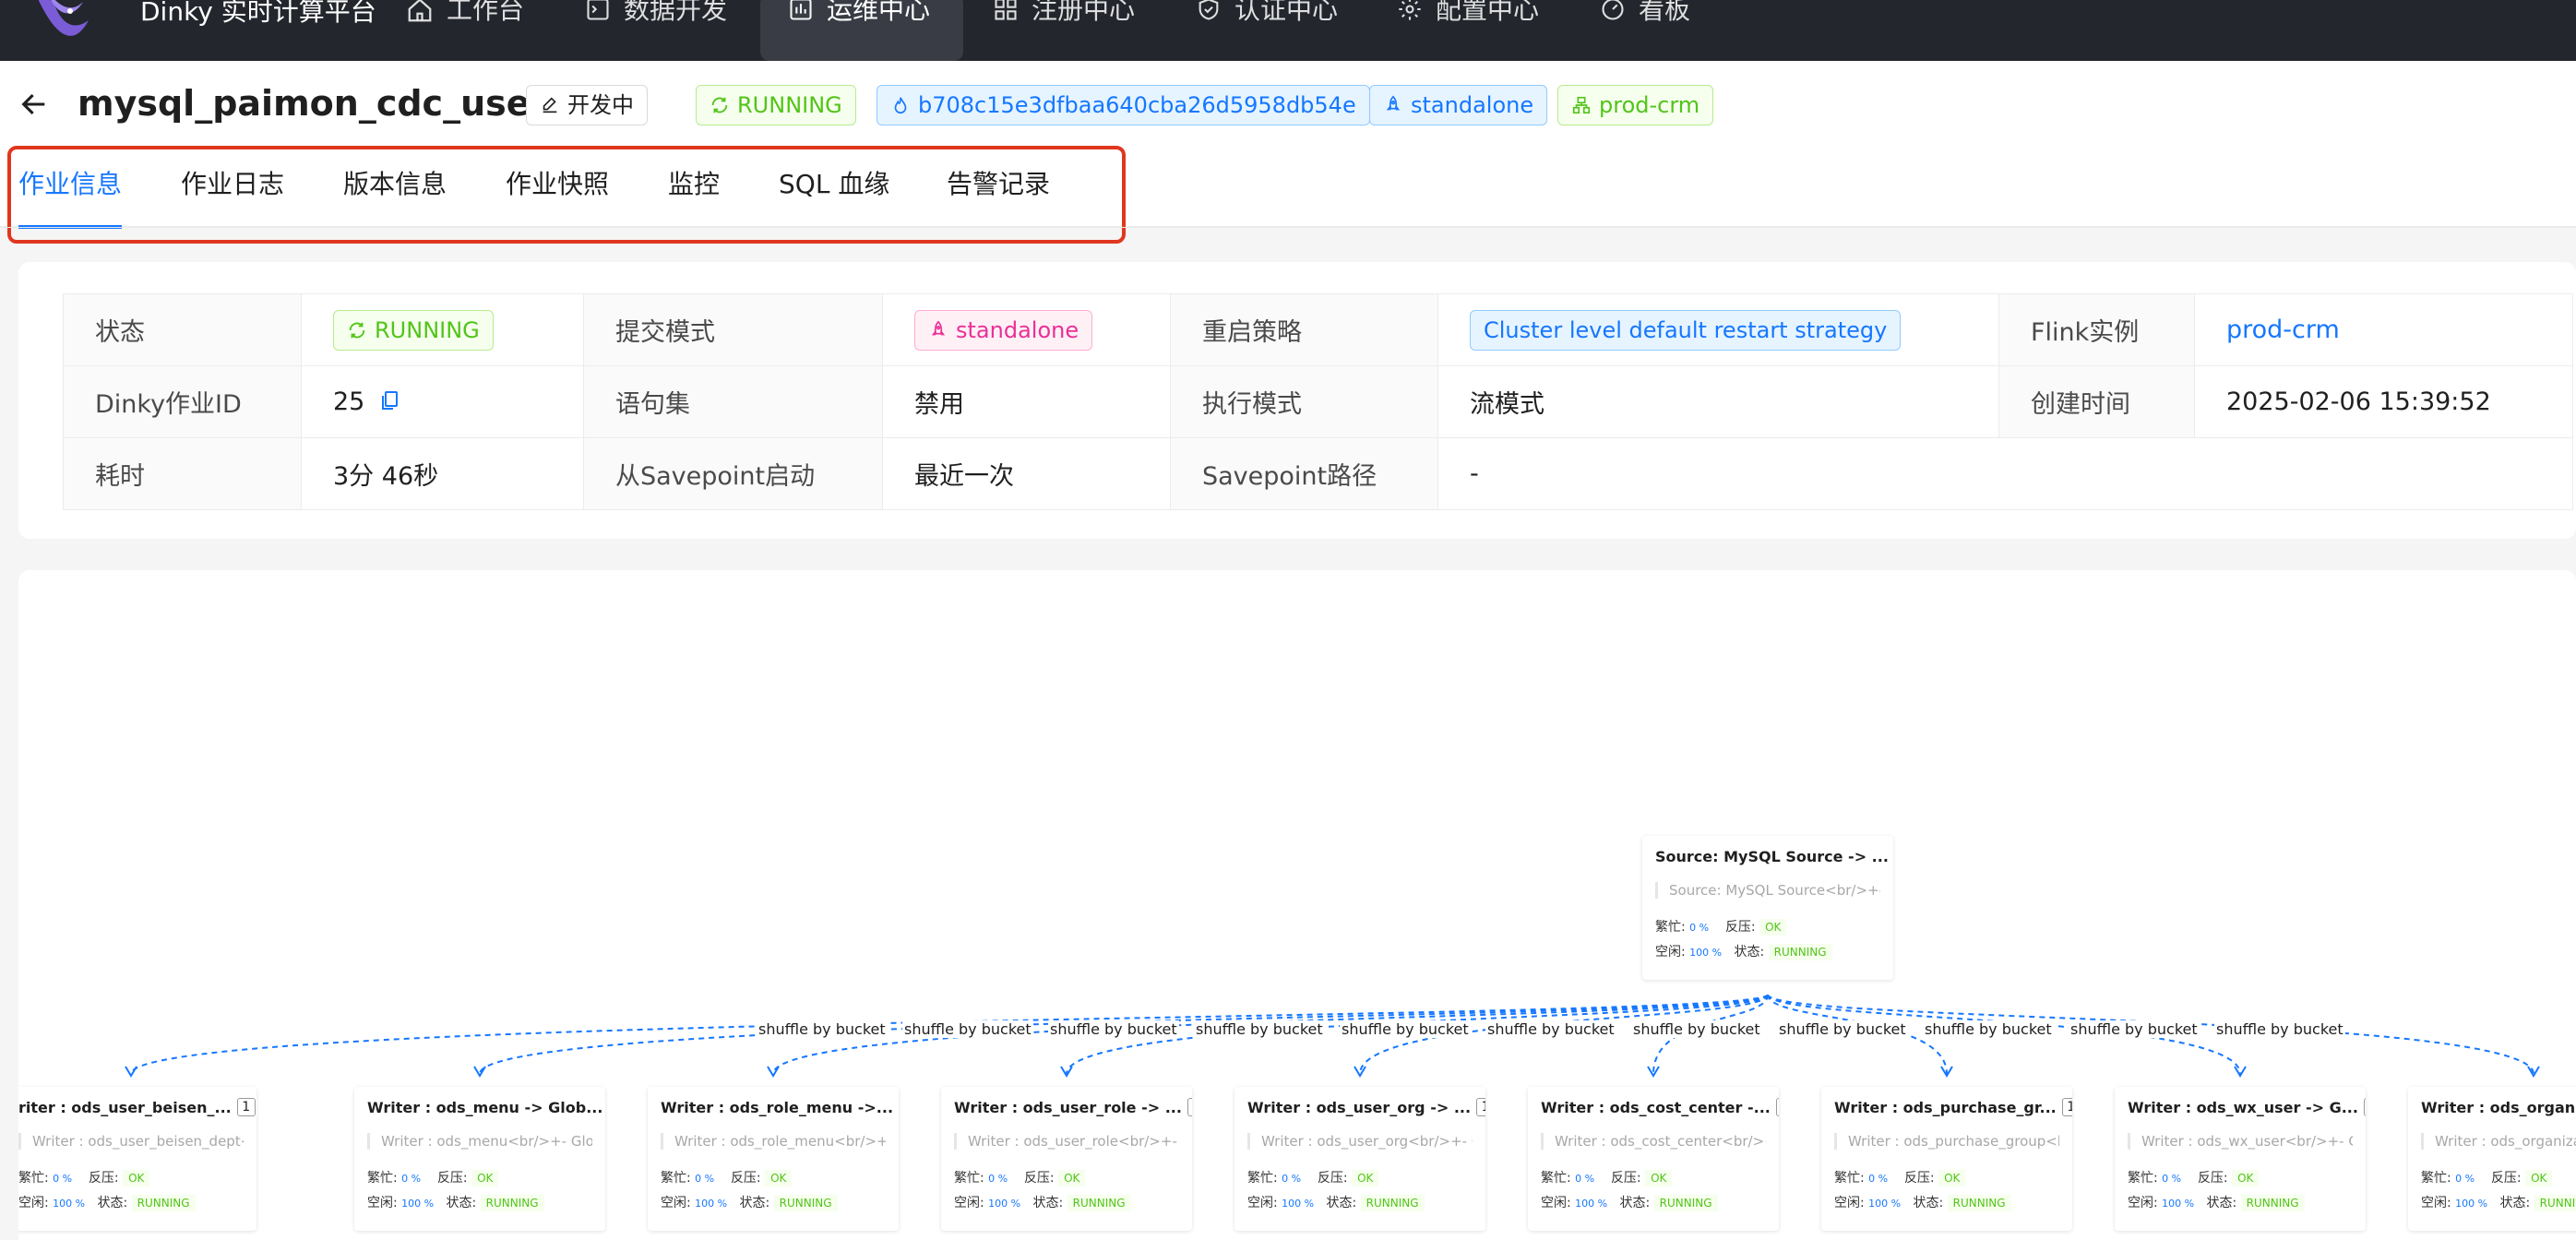  I want to click on back-arrow-icon, so click(34, 105).